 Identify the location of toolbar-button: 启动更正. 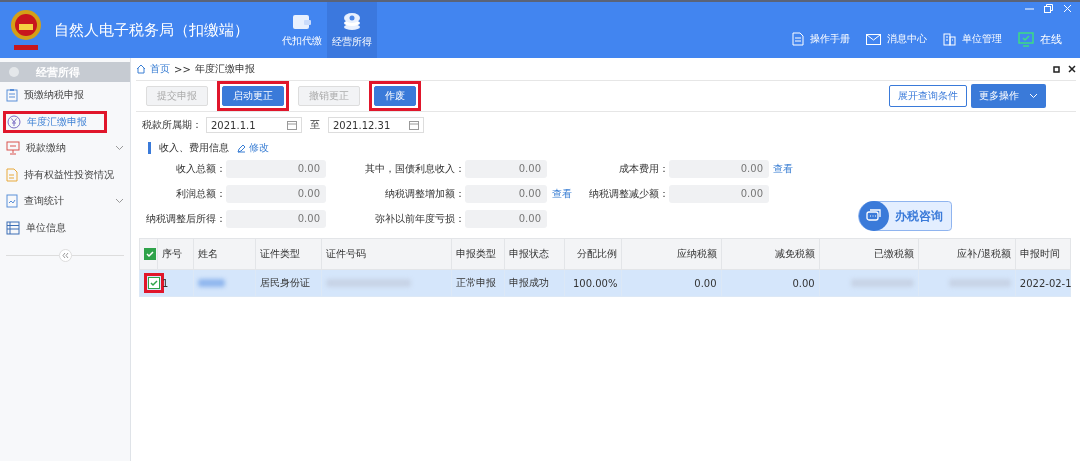
(253, 96).